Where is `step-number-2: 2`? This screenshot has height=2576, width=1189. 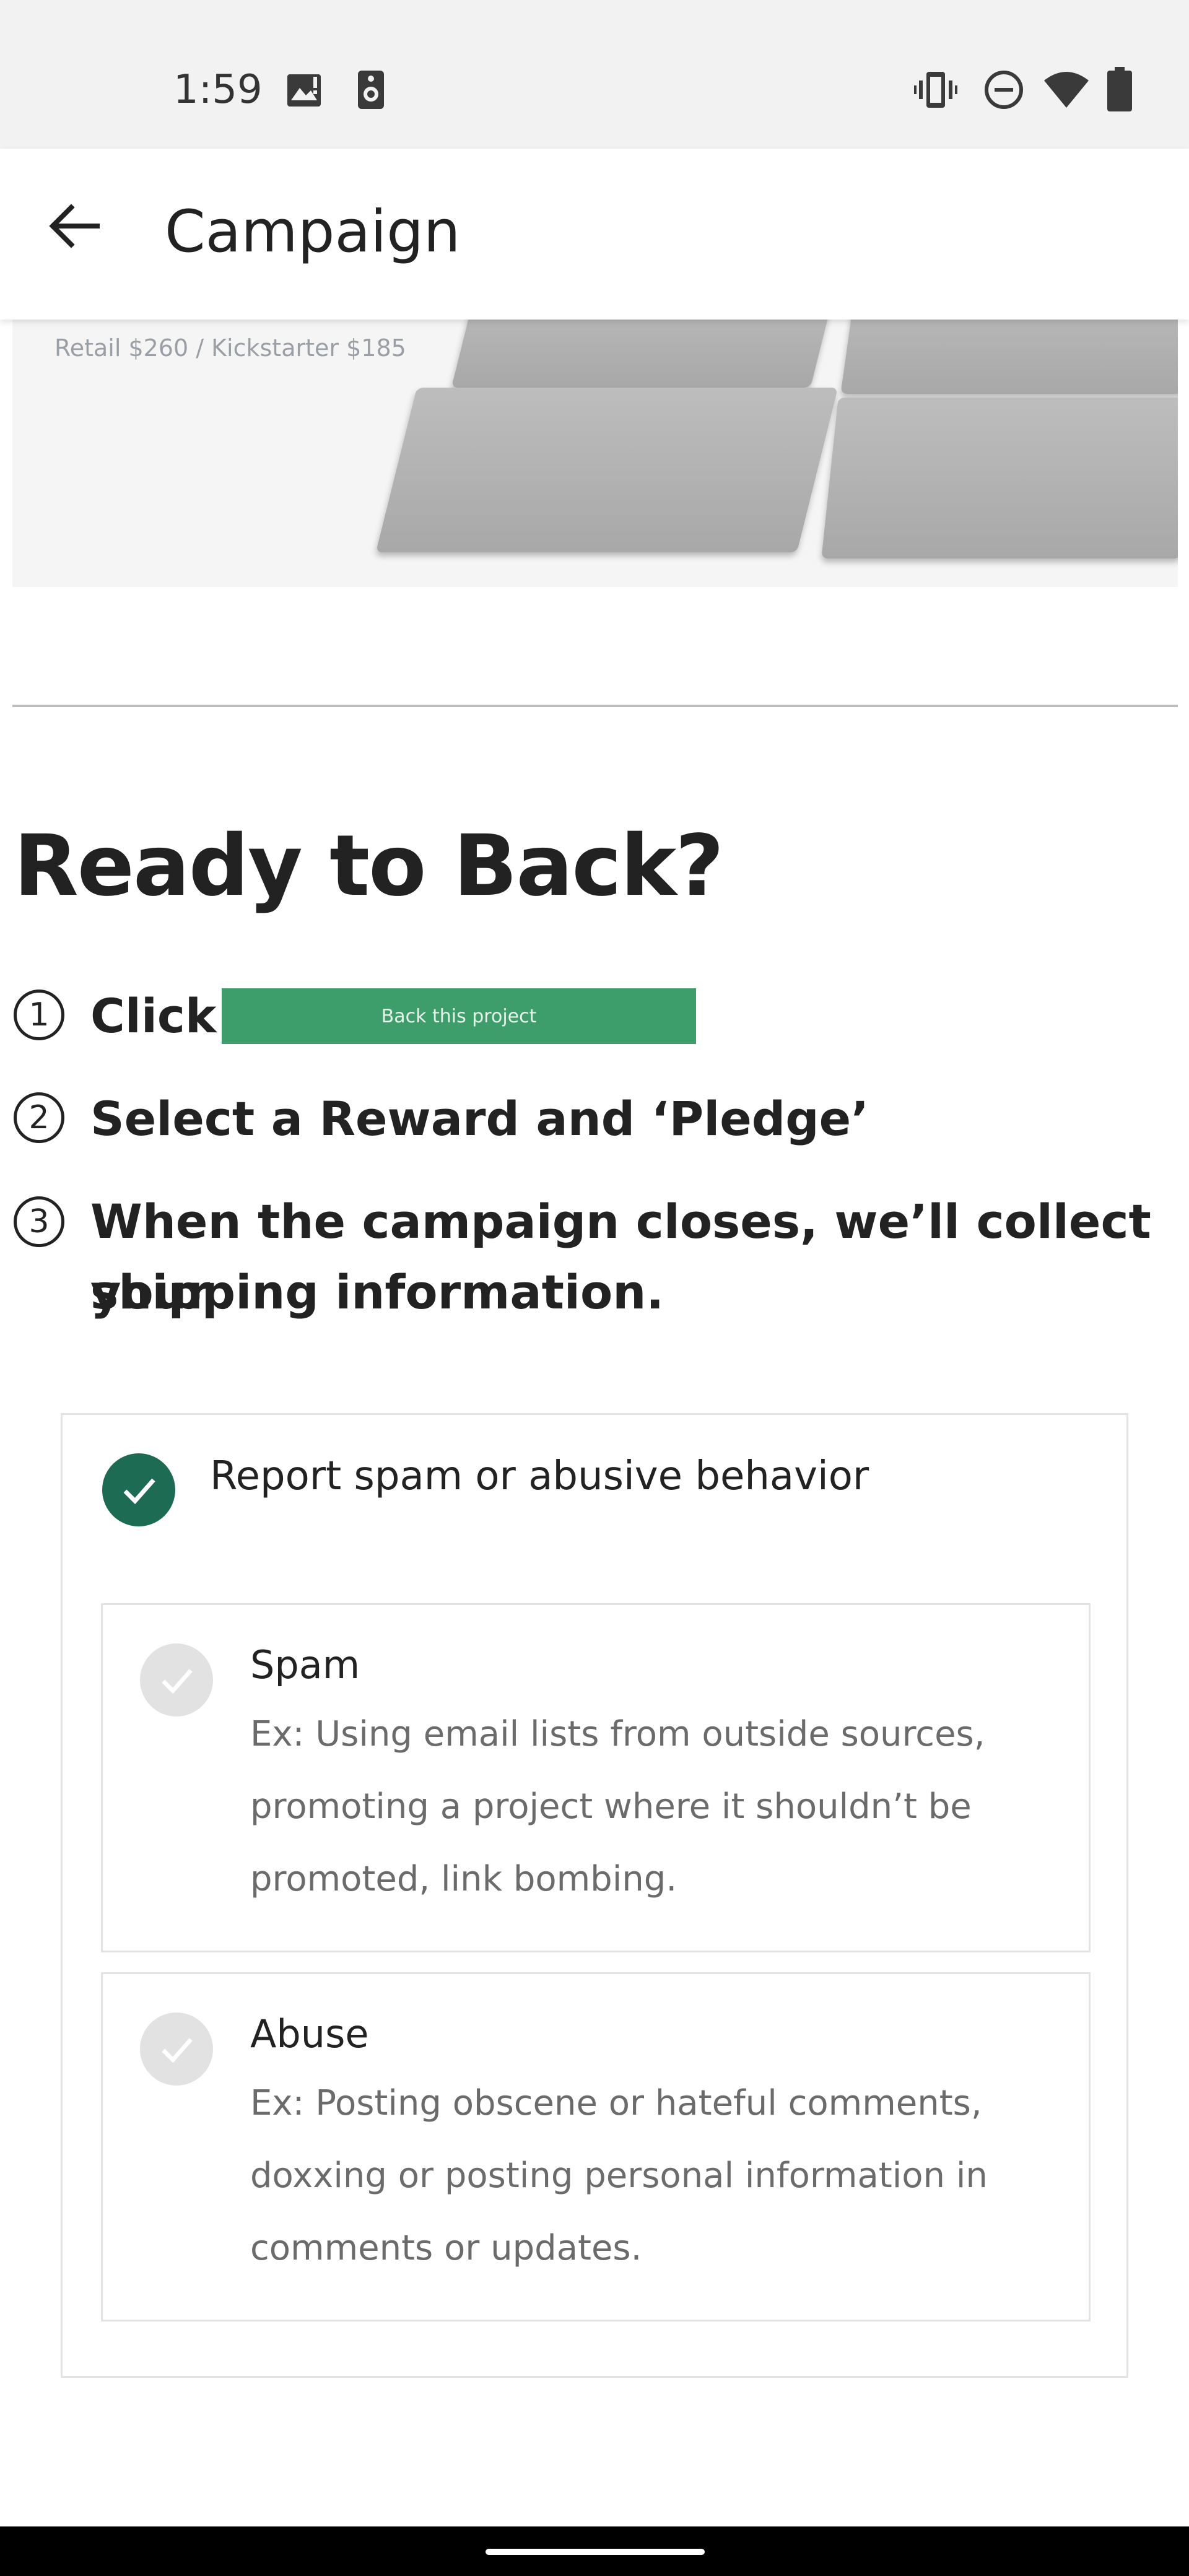
step-number-2: 2 is located at coordinates (39, 1117).